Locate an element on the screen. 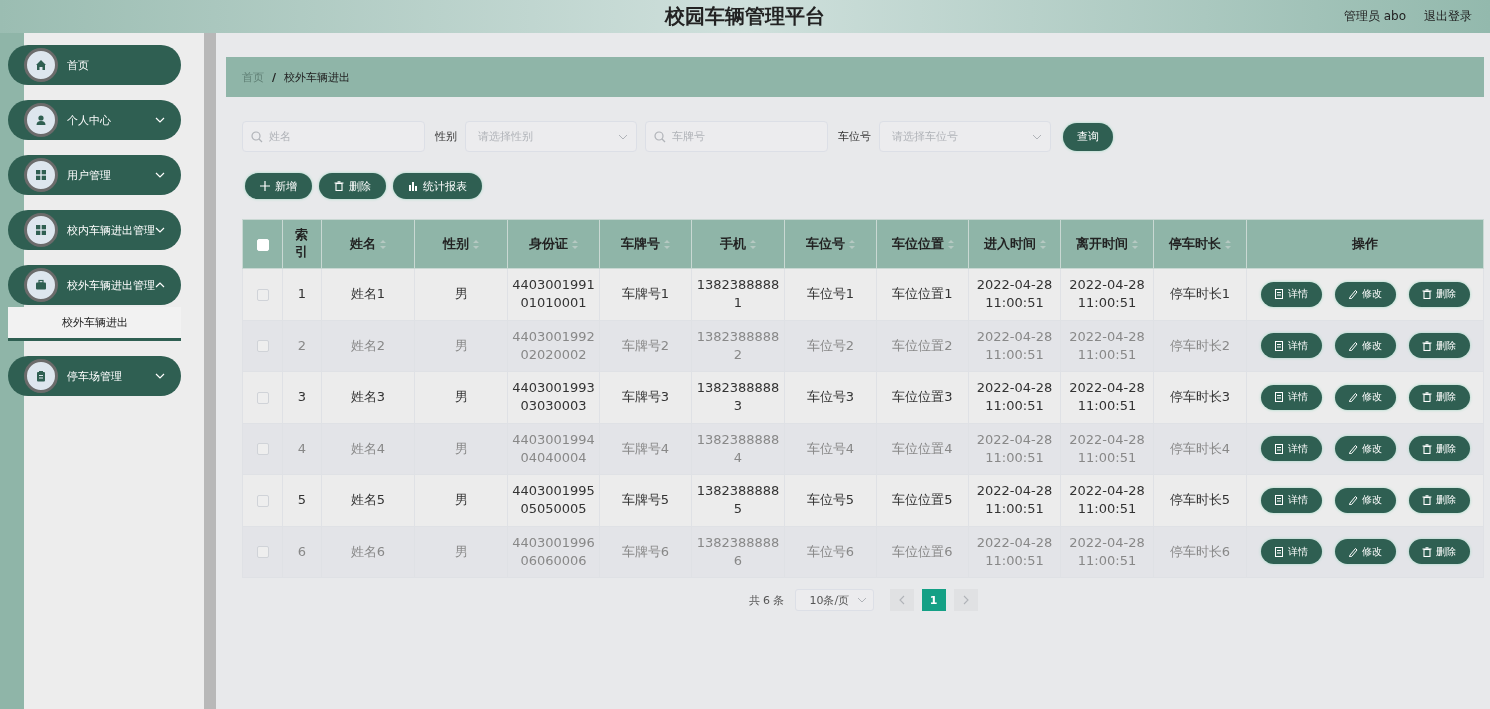 The image size is (1490, 709). clipboard-icon is located at coordinates (41, 376).